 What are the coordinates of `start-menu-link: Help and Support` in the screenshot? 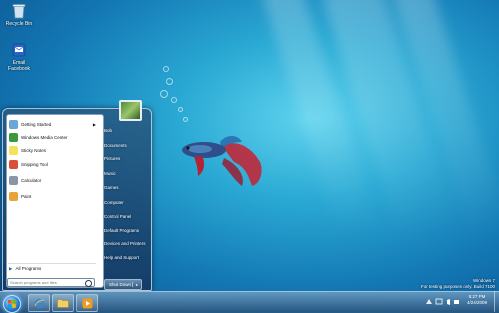 It's located at (121, 257).